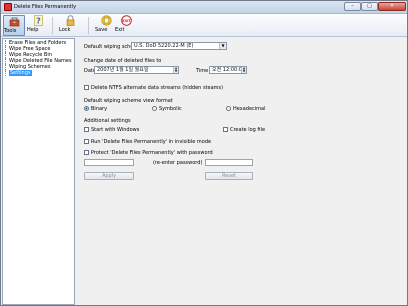 The height and width of the screenshot is (306, 408). Describe the element at coordinates (204, 7) in the screenshot. I see `title-bar: Delete Files Permanently – □ ✕` at that location.